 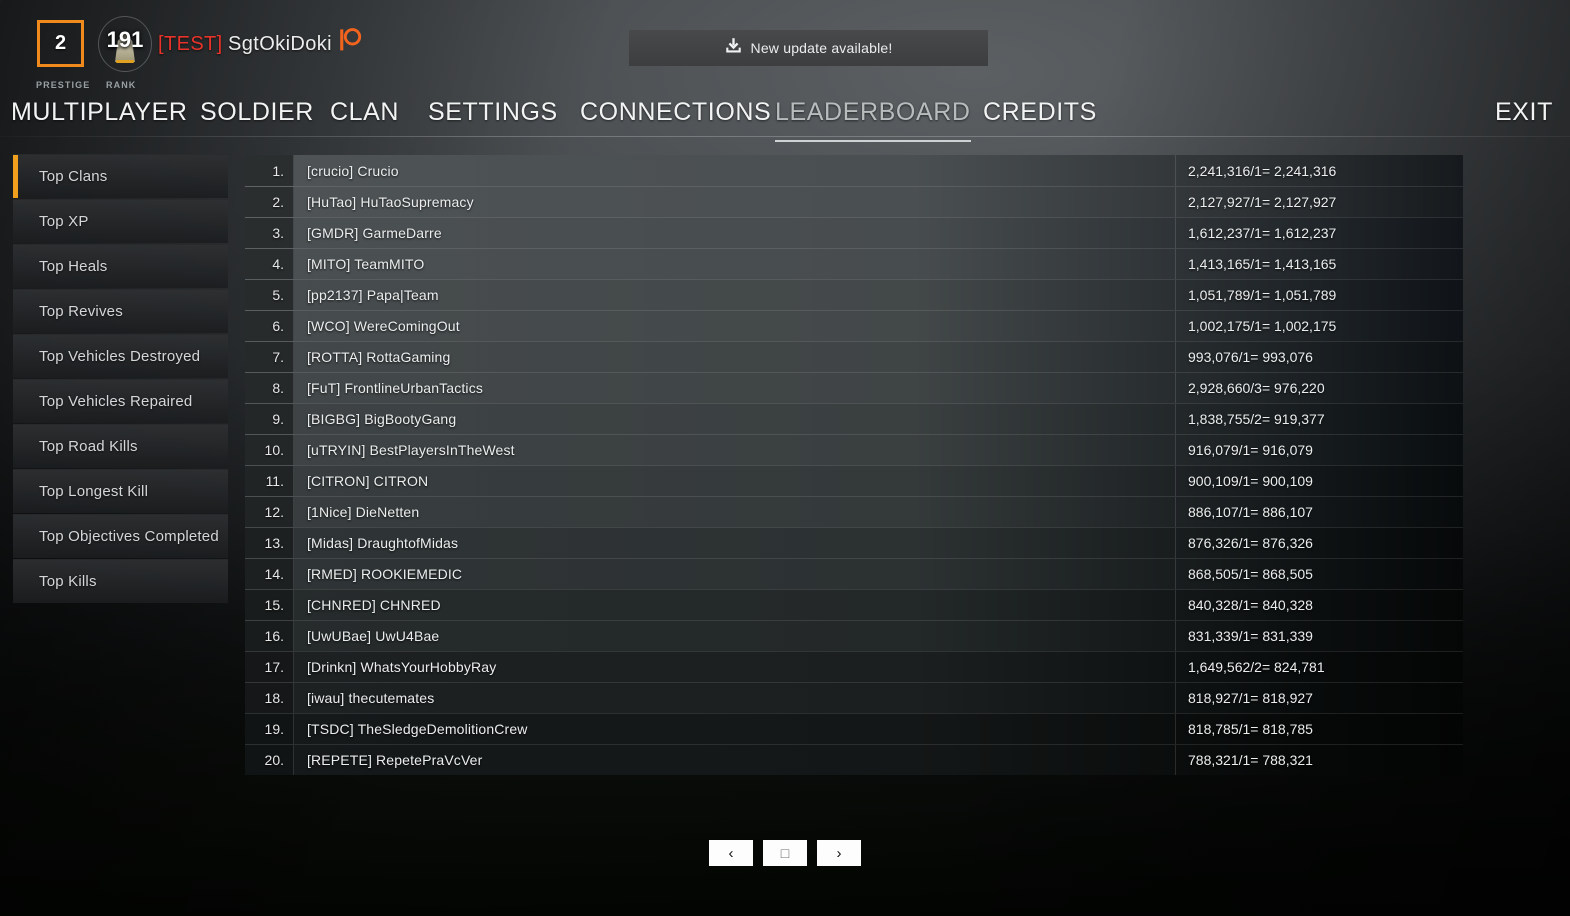 I want to click on sidebar-item-label: Top Clans, so click(x=73, y=176).